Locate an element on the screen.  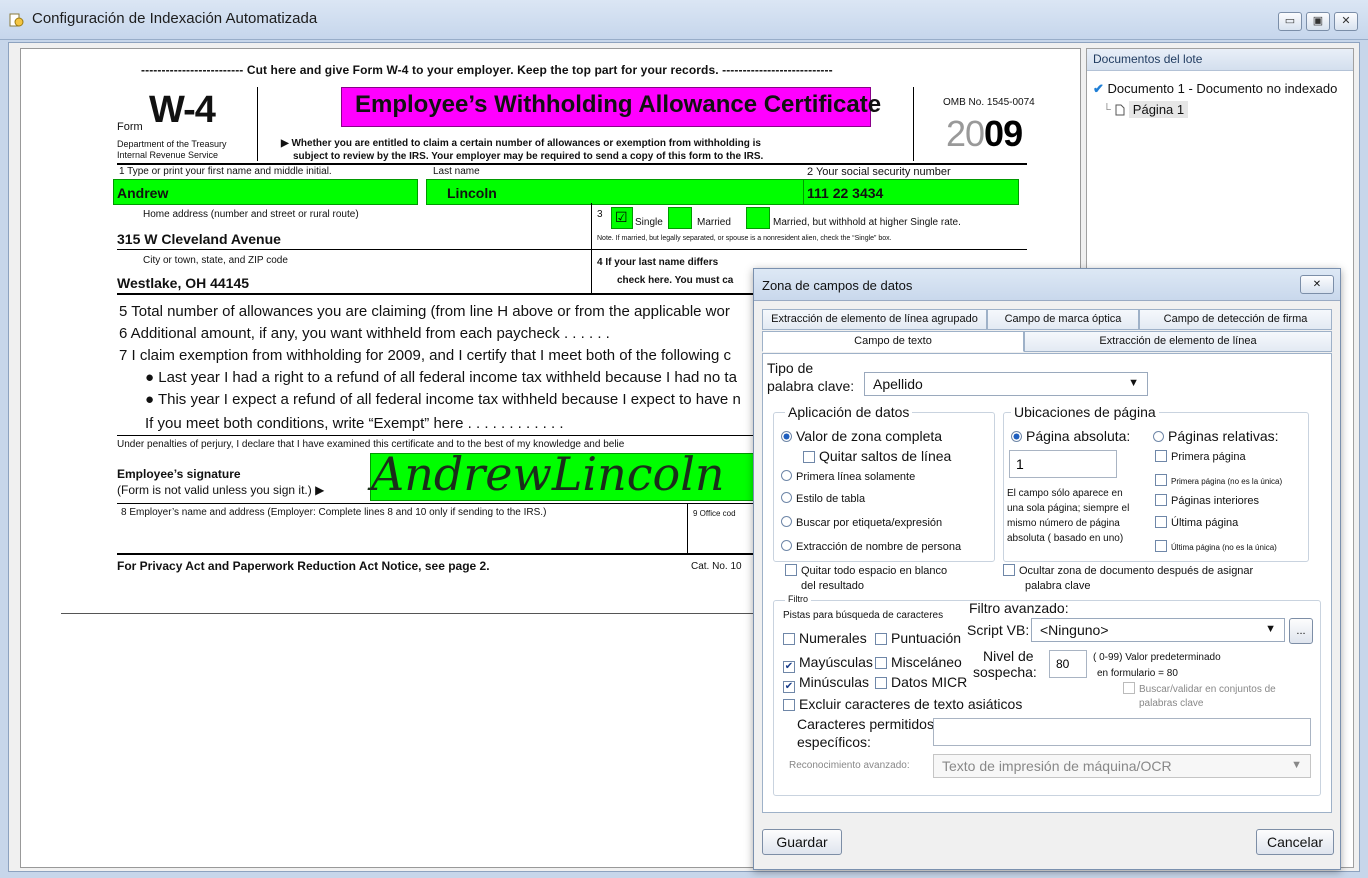
rel-first-only-checkbox: Primera página (no es la única) is located at coordinates (1218, 480).